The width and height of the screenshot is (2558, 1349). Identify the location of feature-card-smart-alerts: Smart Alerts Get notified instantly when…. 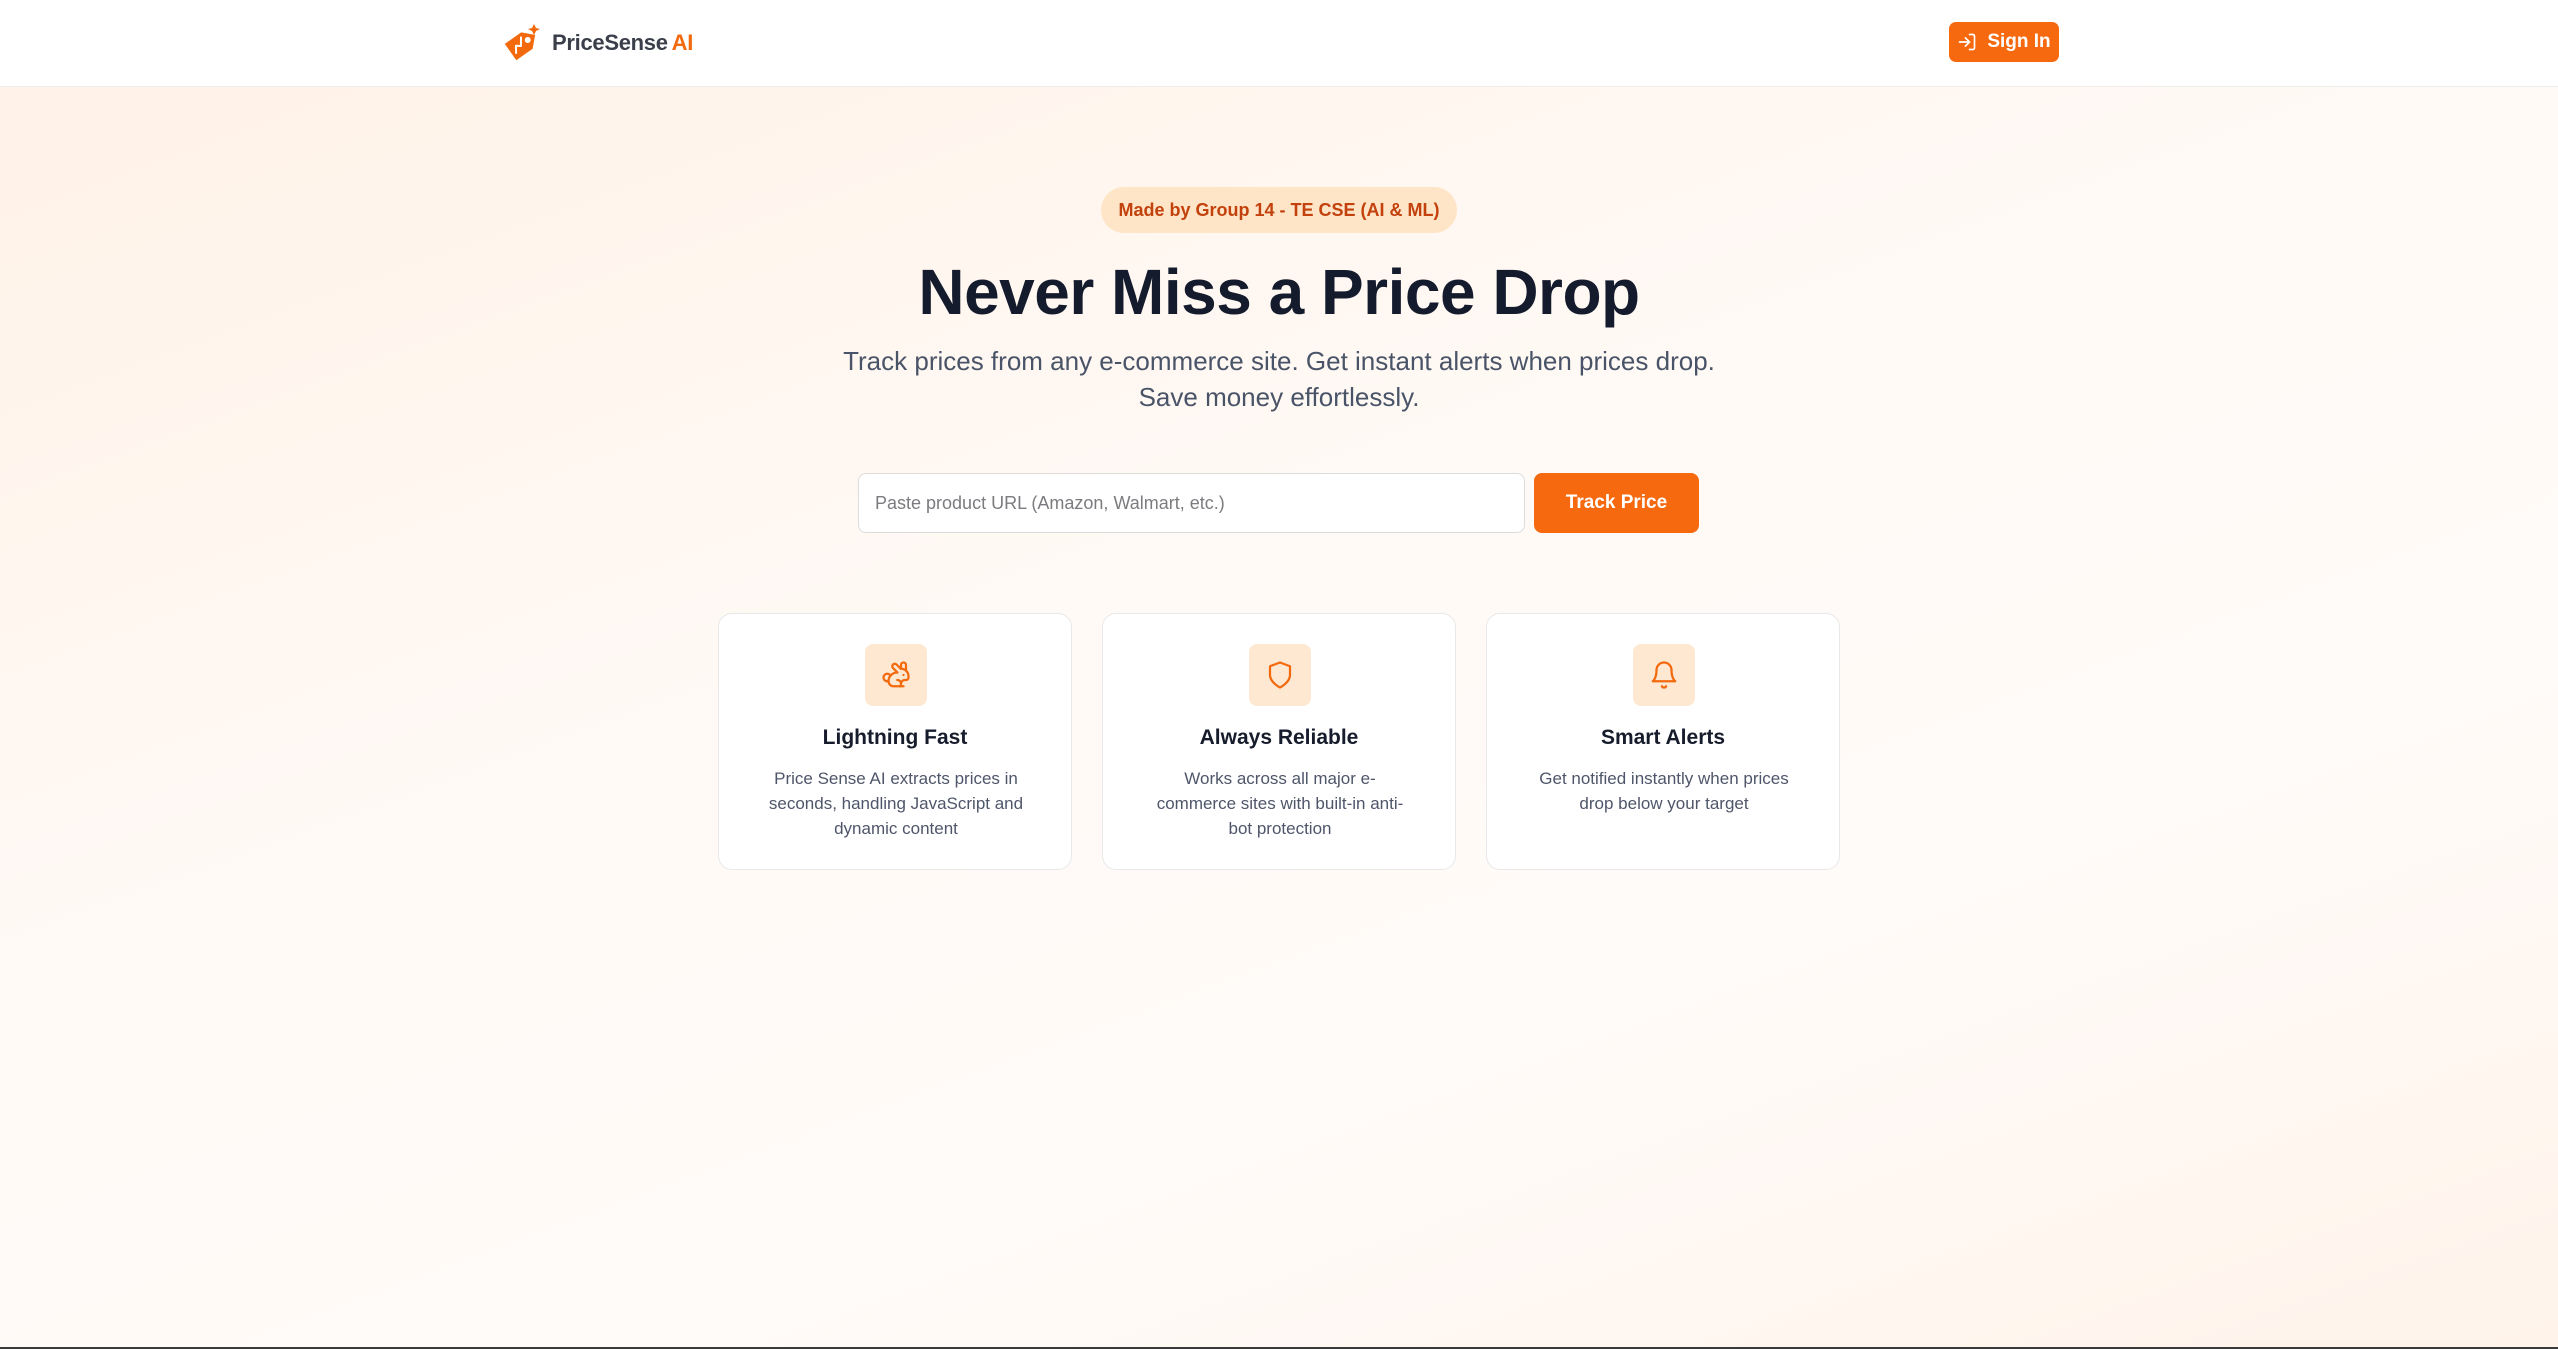
(1663, 741).